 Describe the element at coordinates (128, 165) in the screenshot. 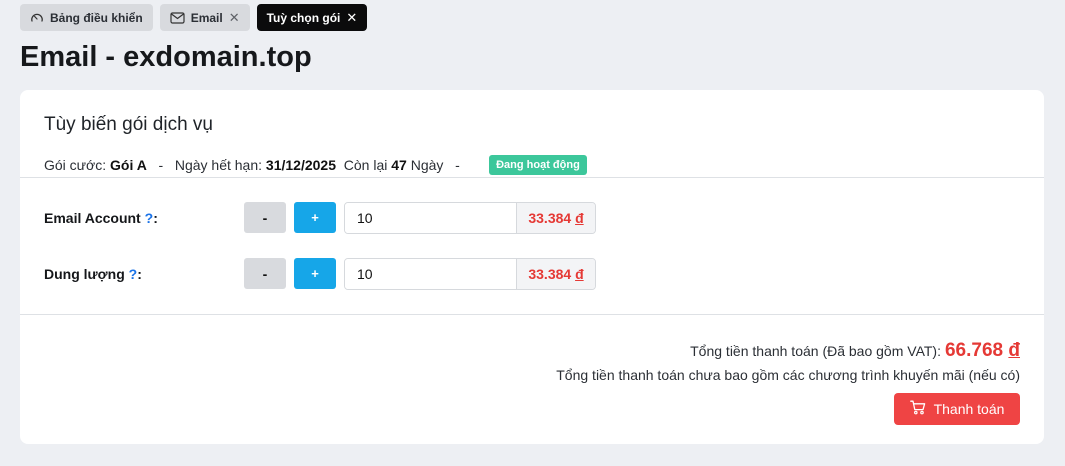

I see `plan-value: Gói A` at that location.